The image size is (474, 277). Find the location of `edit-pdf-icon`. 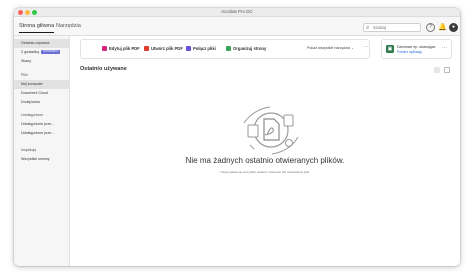

edit-pdf-icon is located at coordinates (104, 48).